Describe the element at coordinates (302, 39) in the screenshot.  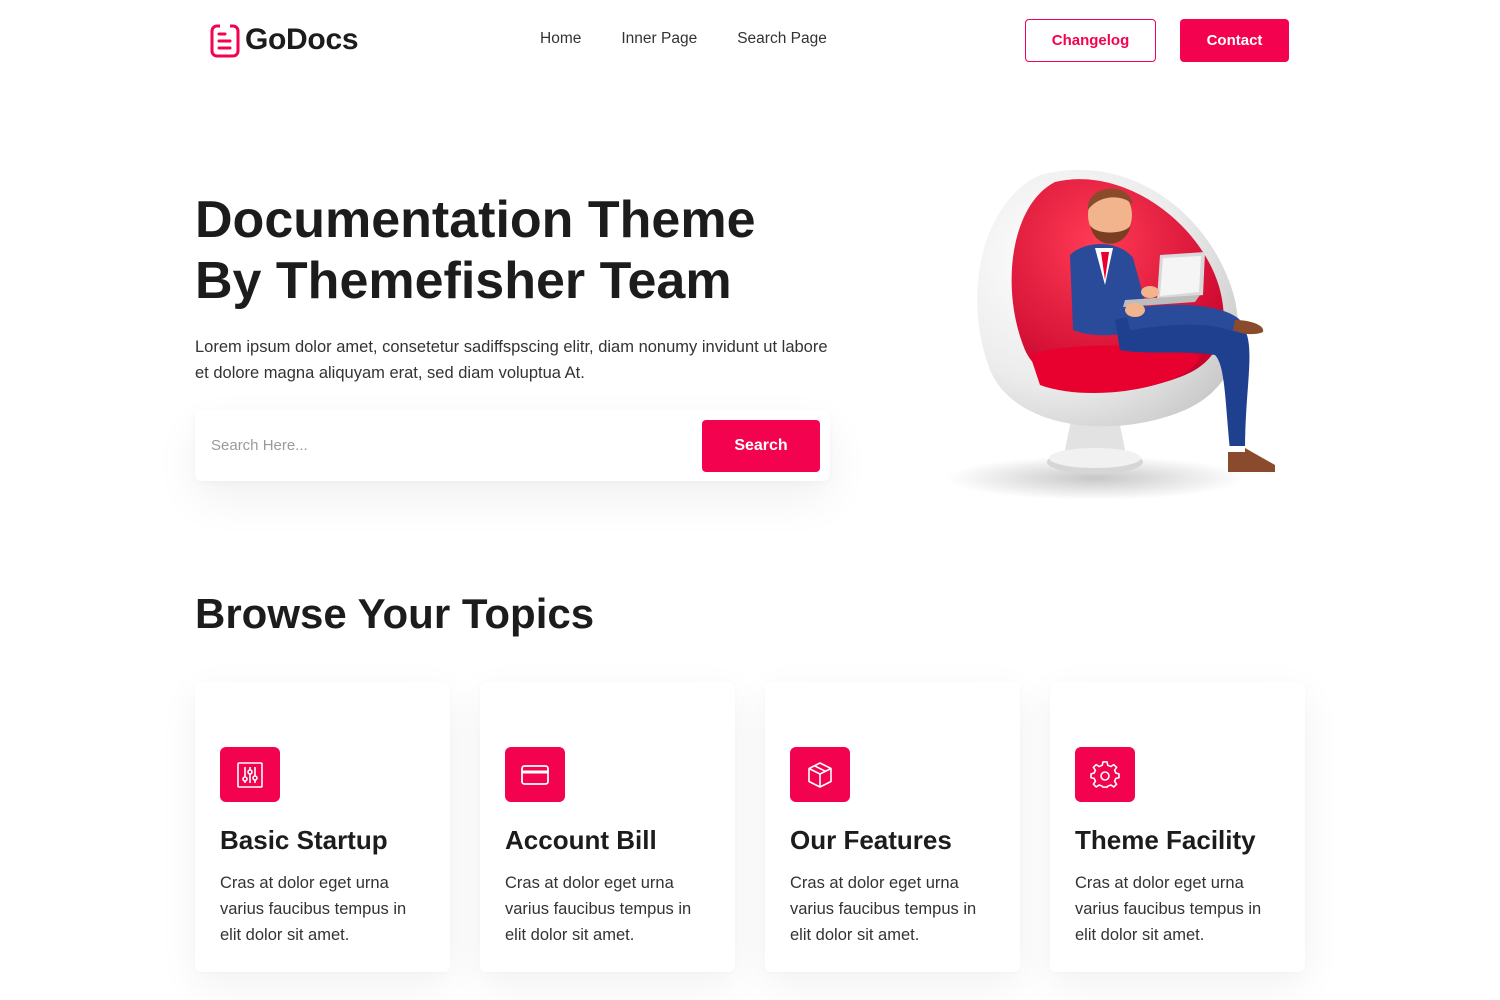
I see `logo-text: GoDocs` at that location.